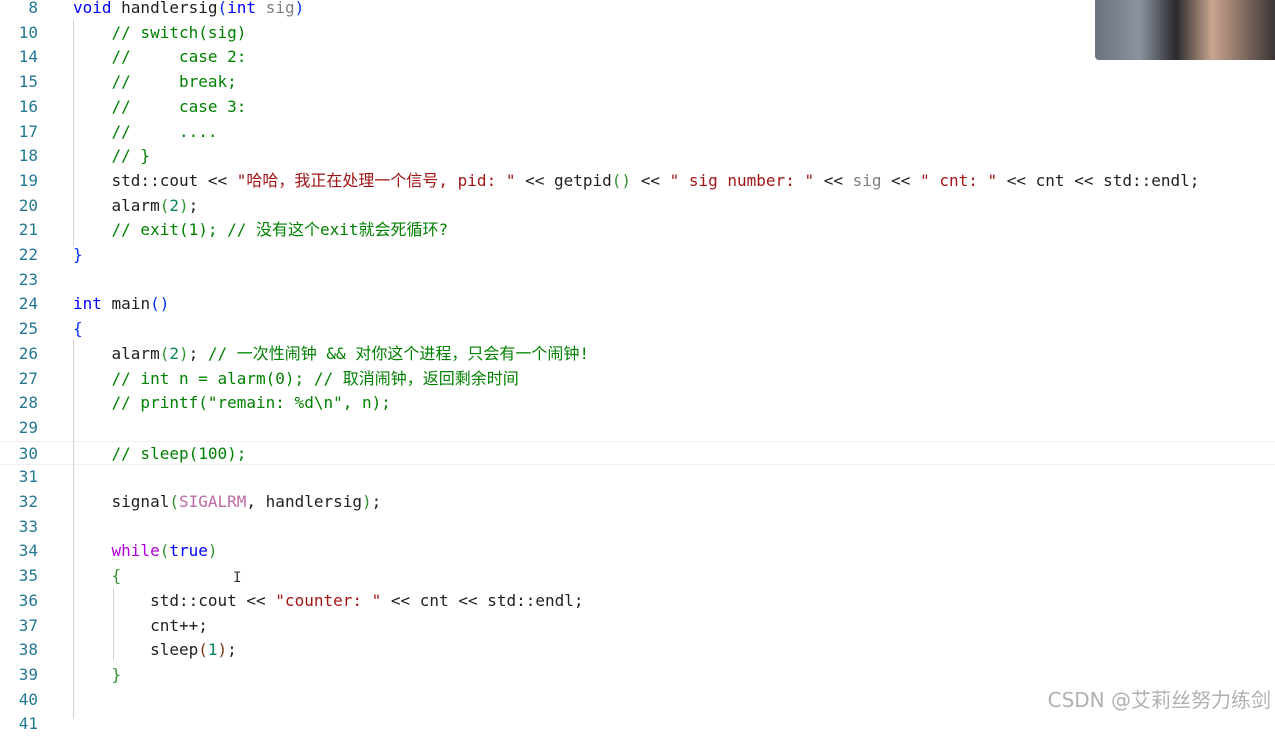 Image resolution: width=1275 pixels, height=737 pixels. What do you see at coordinates (28, 600) in the screenshot?
I see `line-number: 36` at bounding box center [28, 600].